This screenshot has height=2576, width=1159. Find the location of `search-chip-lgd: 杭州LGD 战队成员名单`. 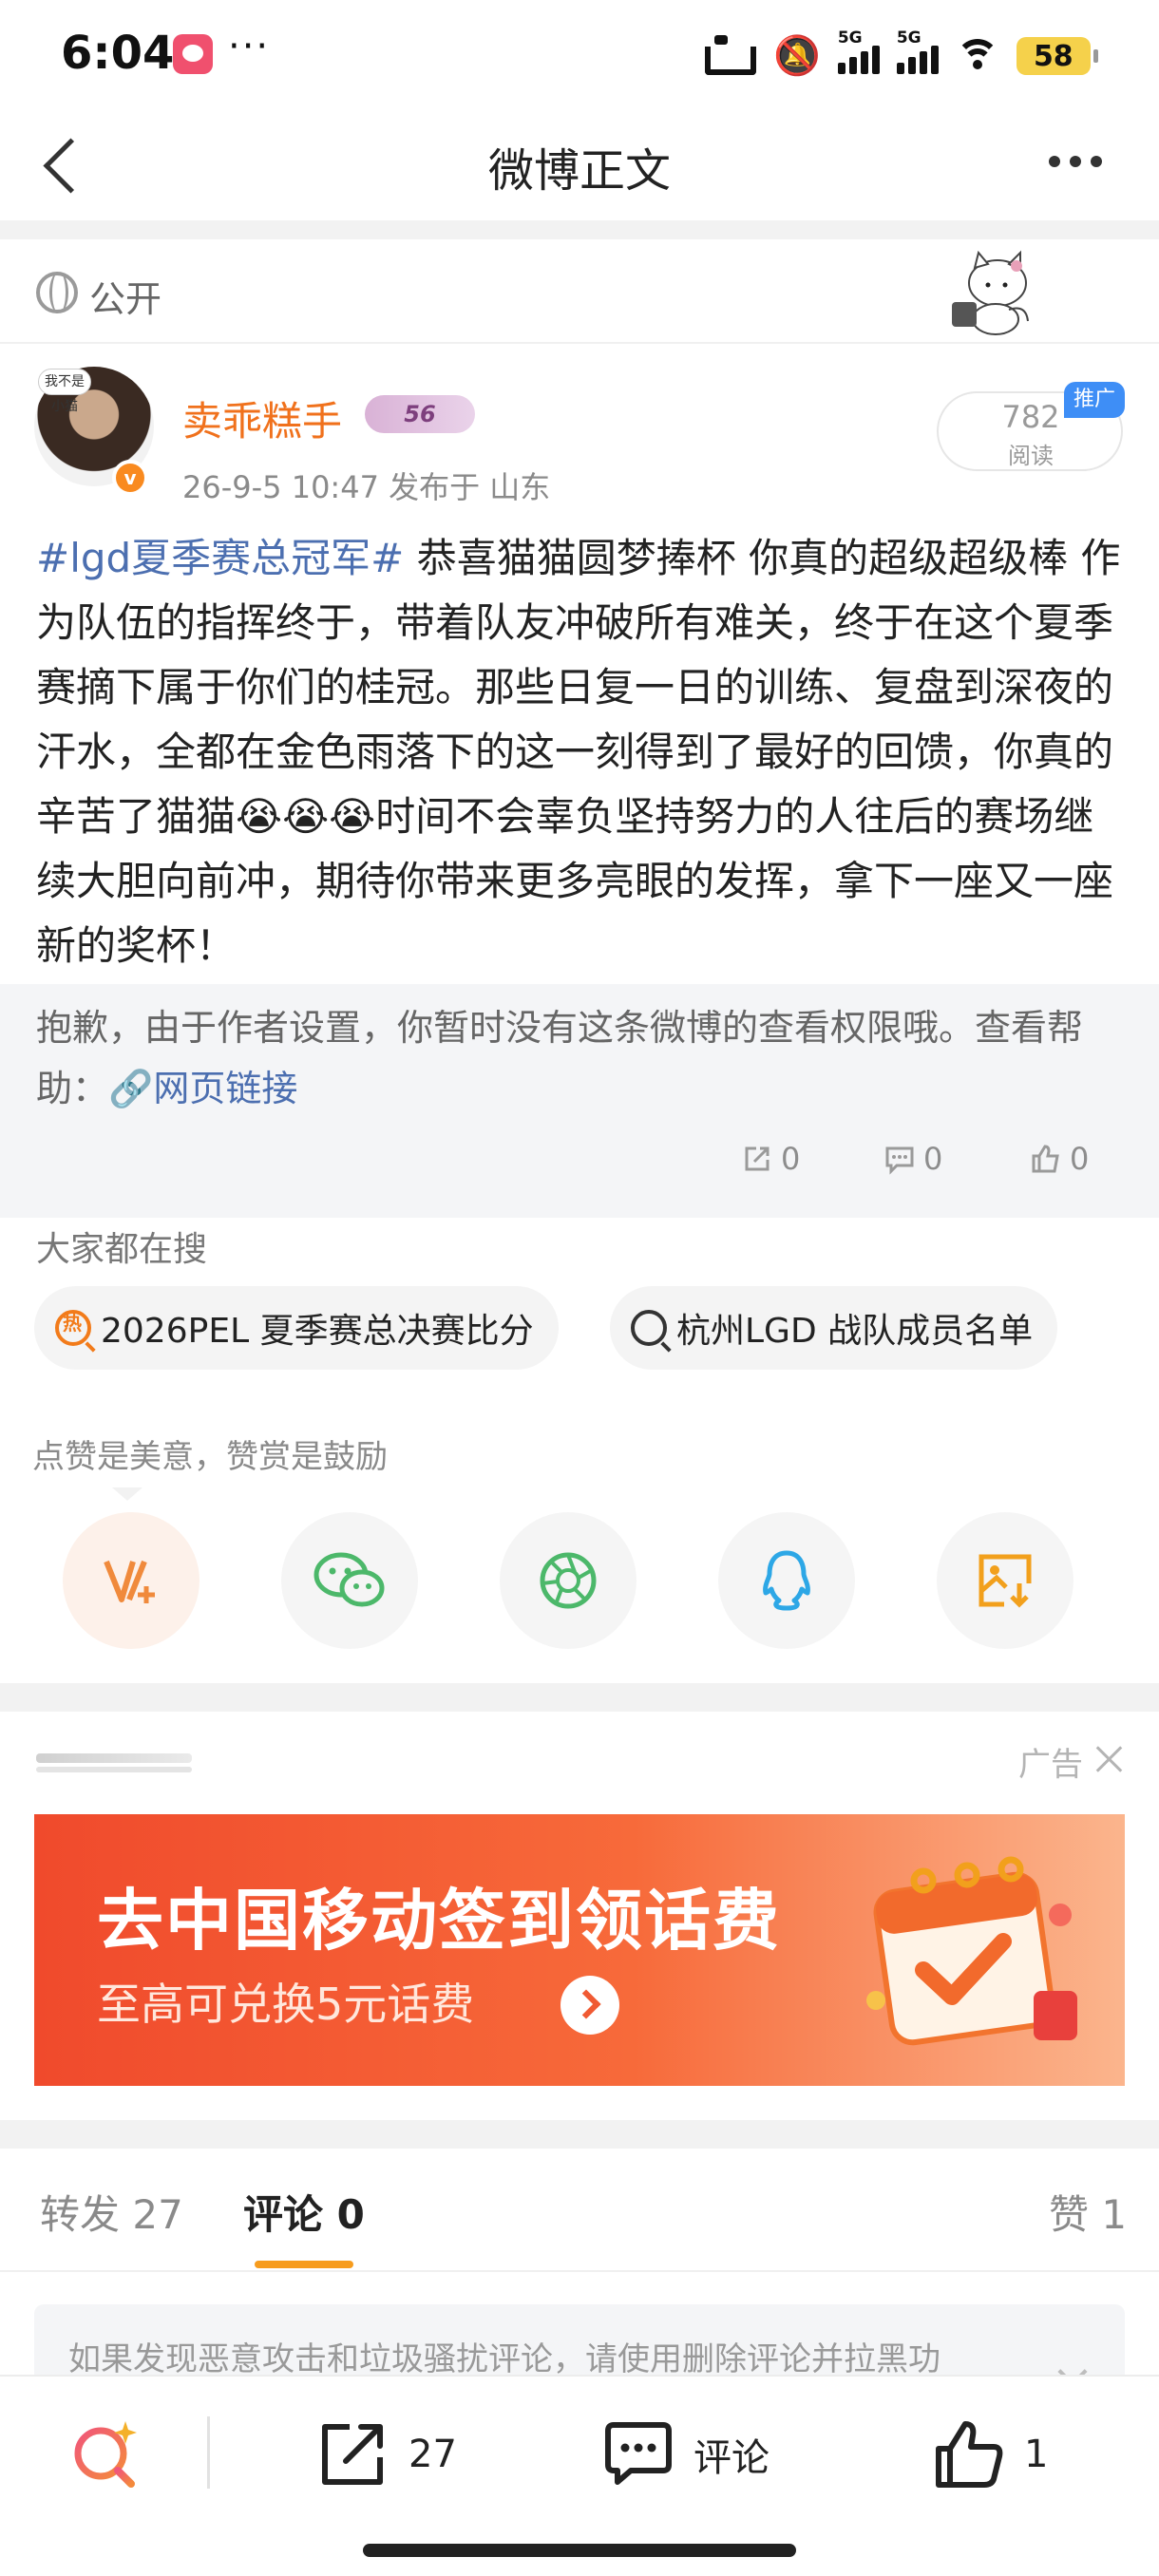

search-chip-lgd: 杭州LGD 战队成员名单 is located at coordinates (834, 1328).